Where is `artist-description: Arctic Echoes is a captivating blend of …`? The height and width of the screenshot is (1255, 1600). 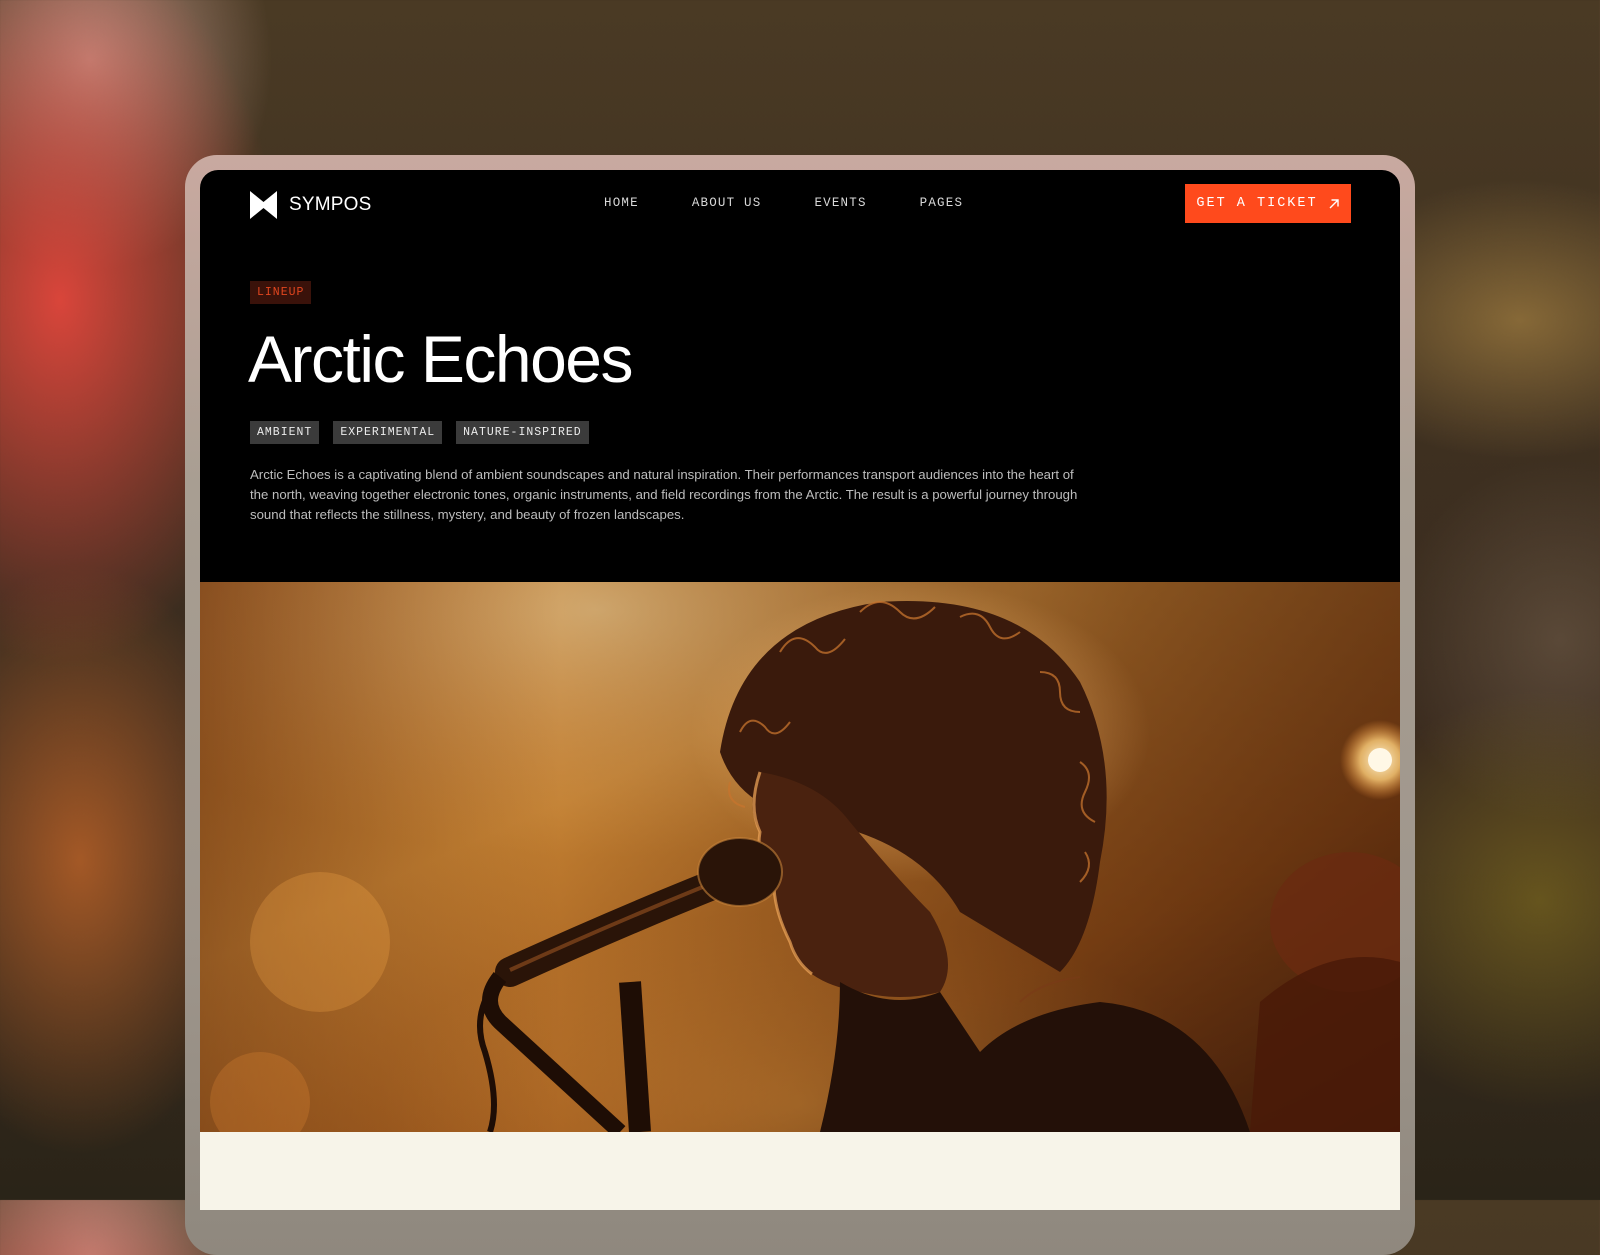
artist-description: Arctic Echoes is a captivating blend of … is located at coordinates (664, 494).